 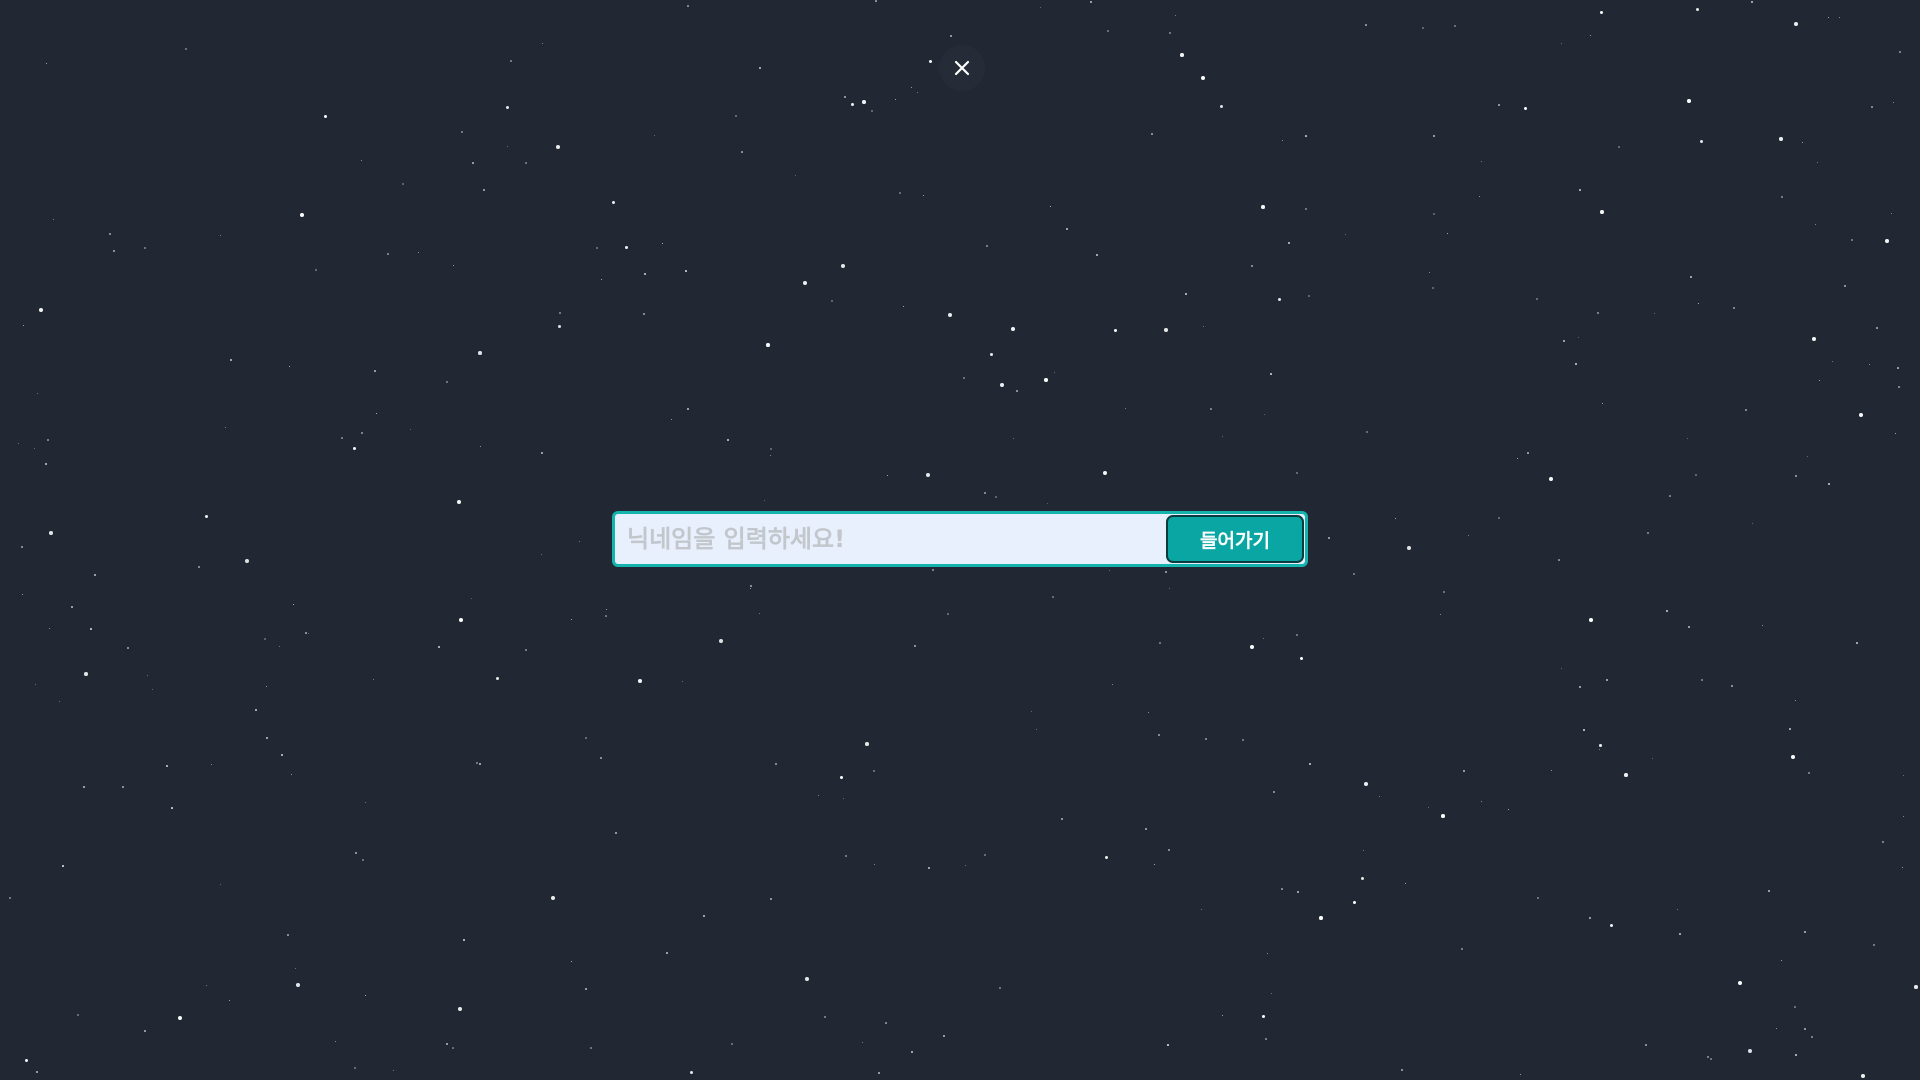 What do you see at coordinates (962, 68) in the screenshot?
I see `close-button` at bounding box center [962, 68].